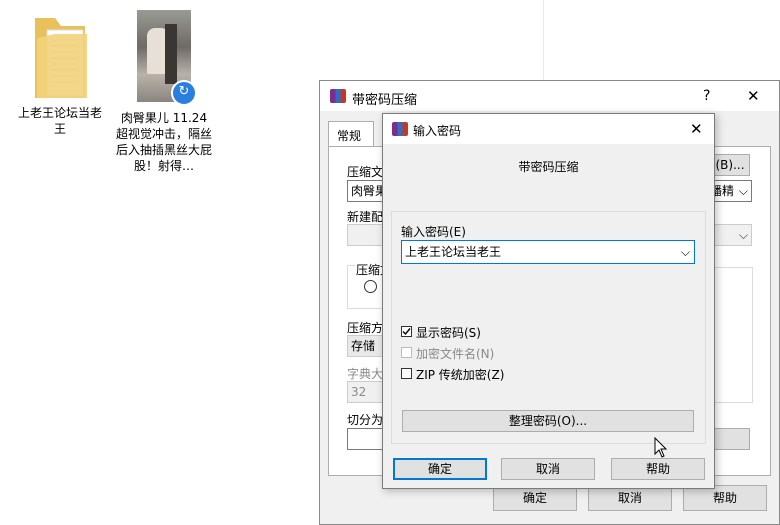 This screenshot has height=525, width=780. What do you see at coordinates (548, 469) in the screenshot?
I see `password-cancel-button: 取消` at bounding box center [548, 469].